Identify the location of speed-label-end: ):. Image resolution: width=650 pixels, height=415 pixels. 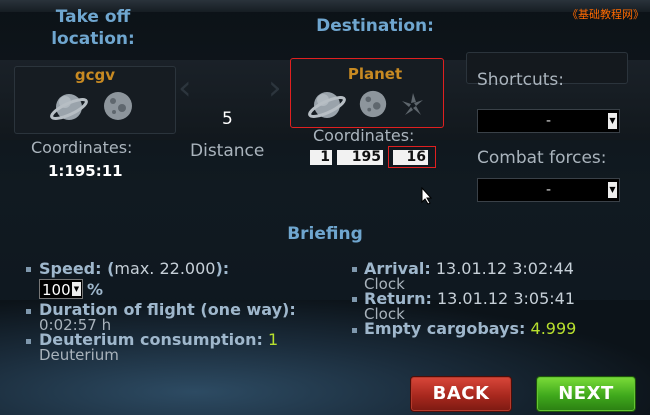
(222, 268).